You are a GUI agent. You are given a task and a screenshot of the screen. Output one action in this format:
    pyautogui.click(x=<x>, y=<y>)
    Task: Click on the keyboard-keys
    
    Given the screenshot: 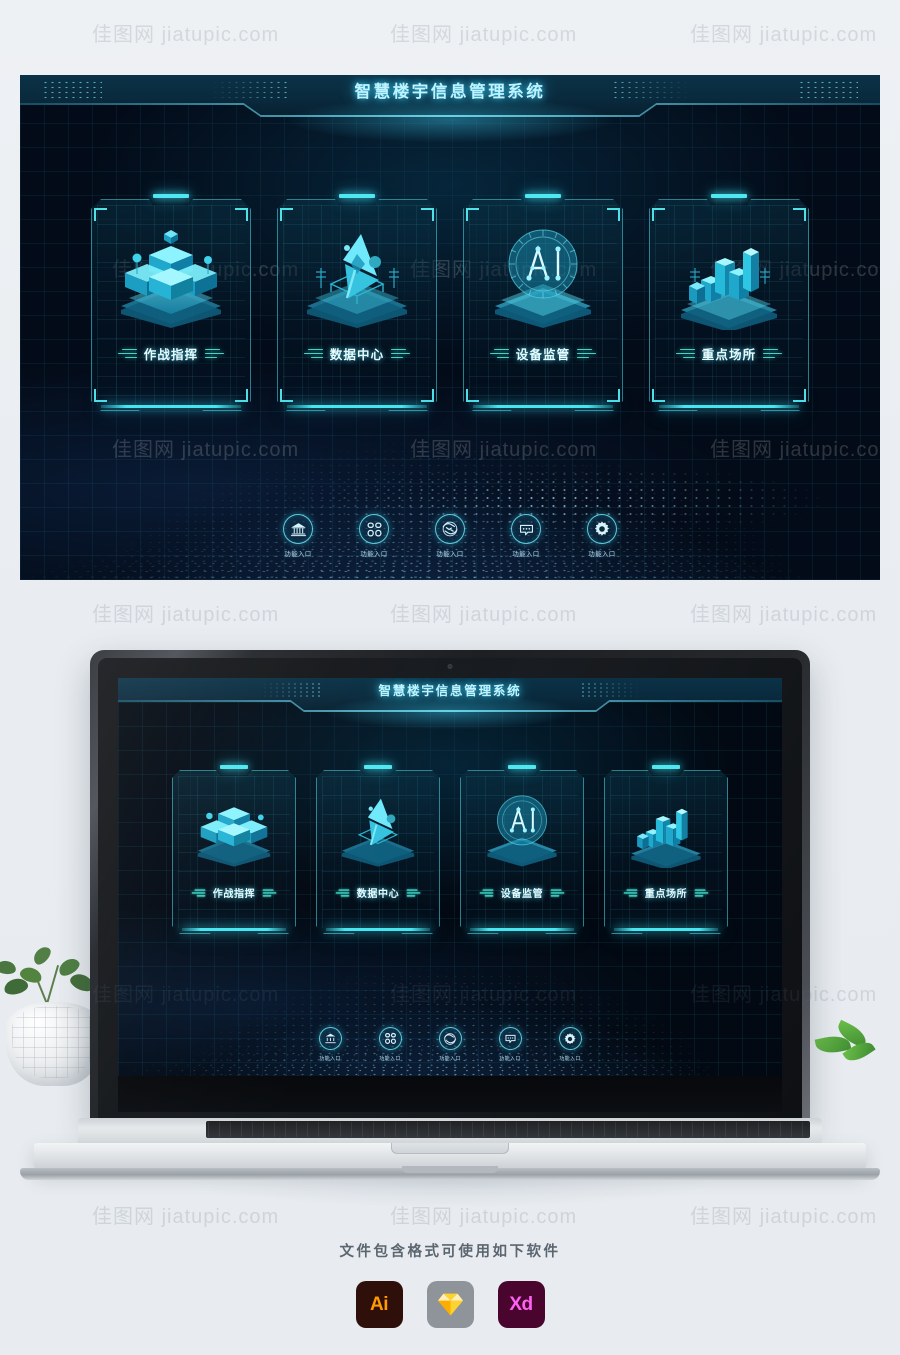 What is the action you would take?
    pyautogui.click(x=508, y=1129)
    